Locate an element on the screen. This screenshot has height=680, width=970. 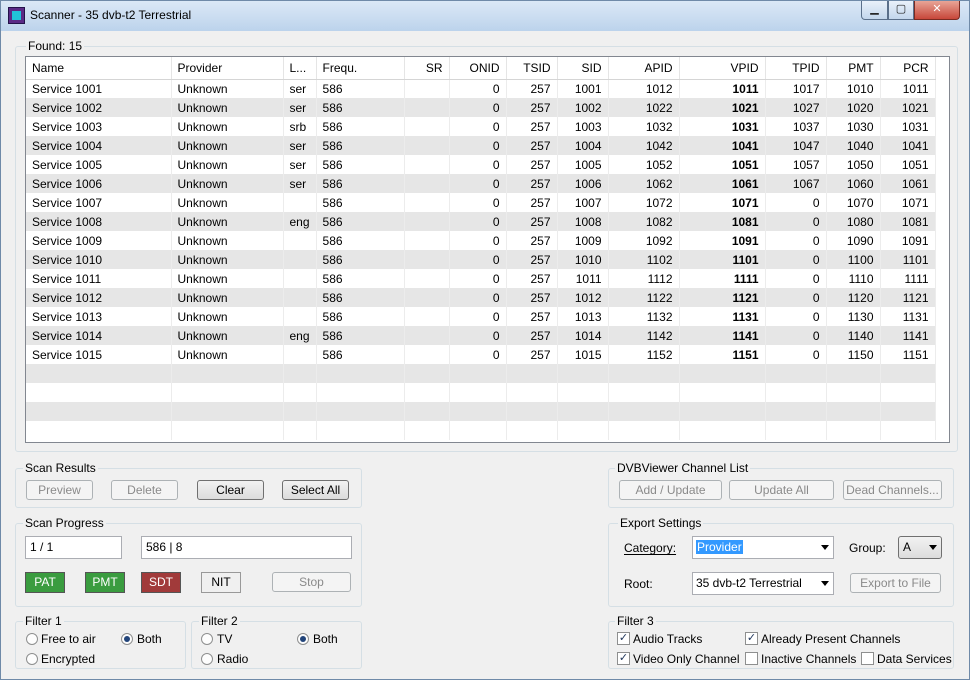
data-services-checkbox is located at coordinates (867, 658).